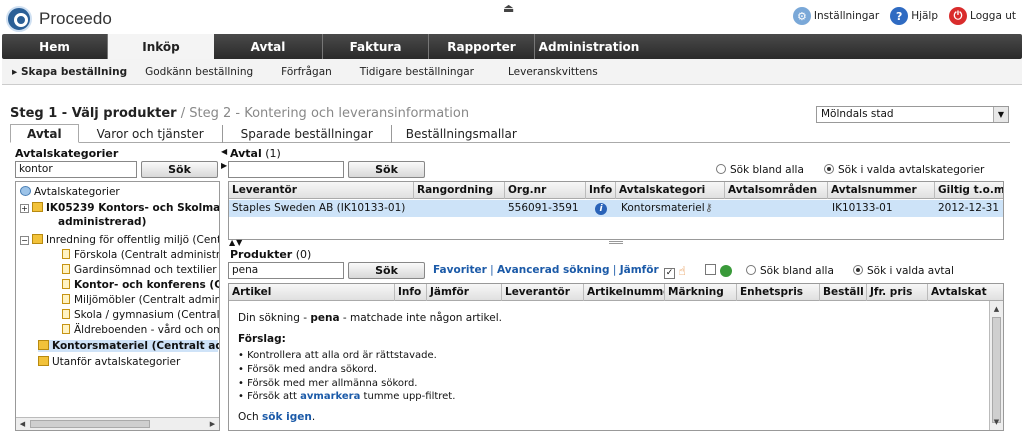 This screenshot has width=1024, height=434. Describe the element at coordinates (982, 16) in the screenshot. I see `logout-link: ⏻ Logga ut` at that location.